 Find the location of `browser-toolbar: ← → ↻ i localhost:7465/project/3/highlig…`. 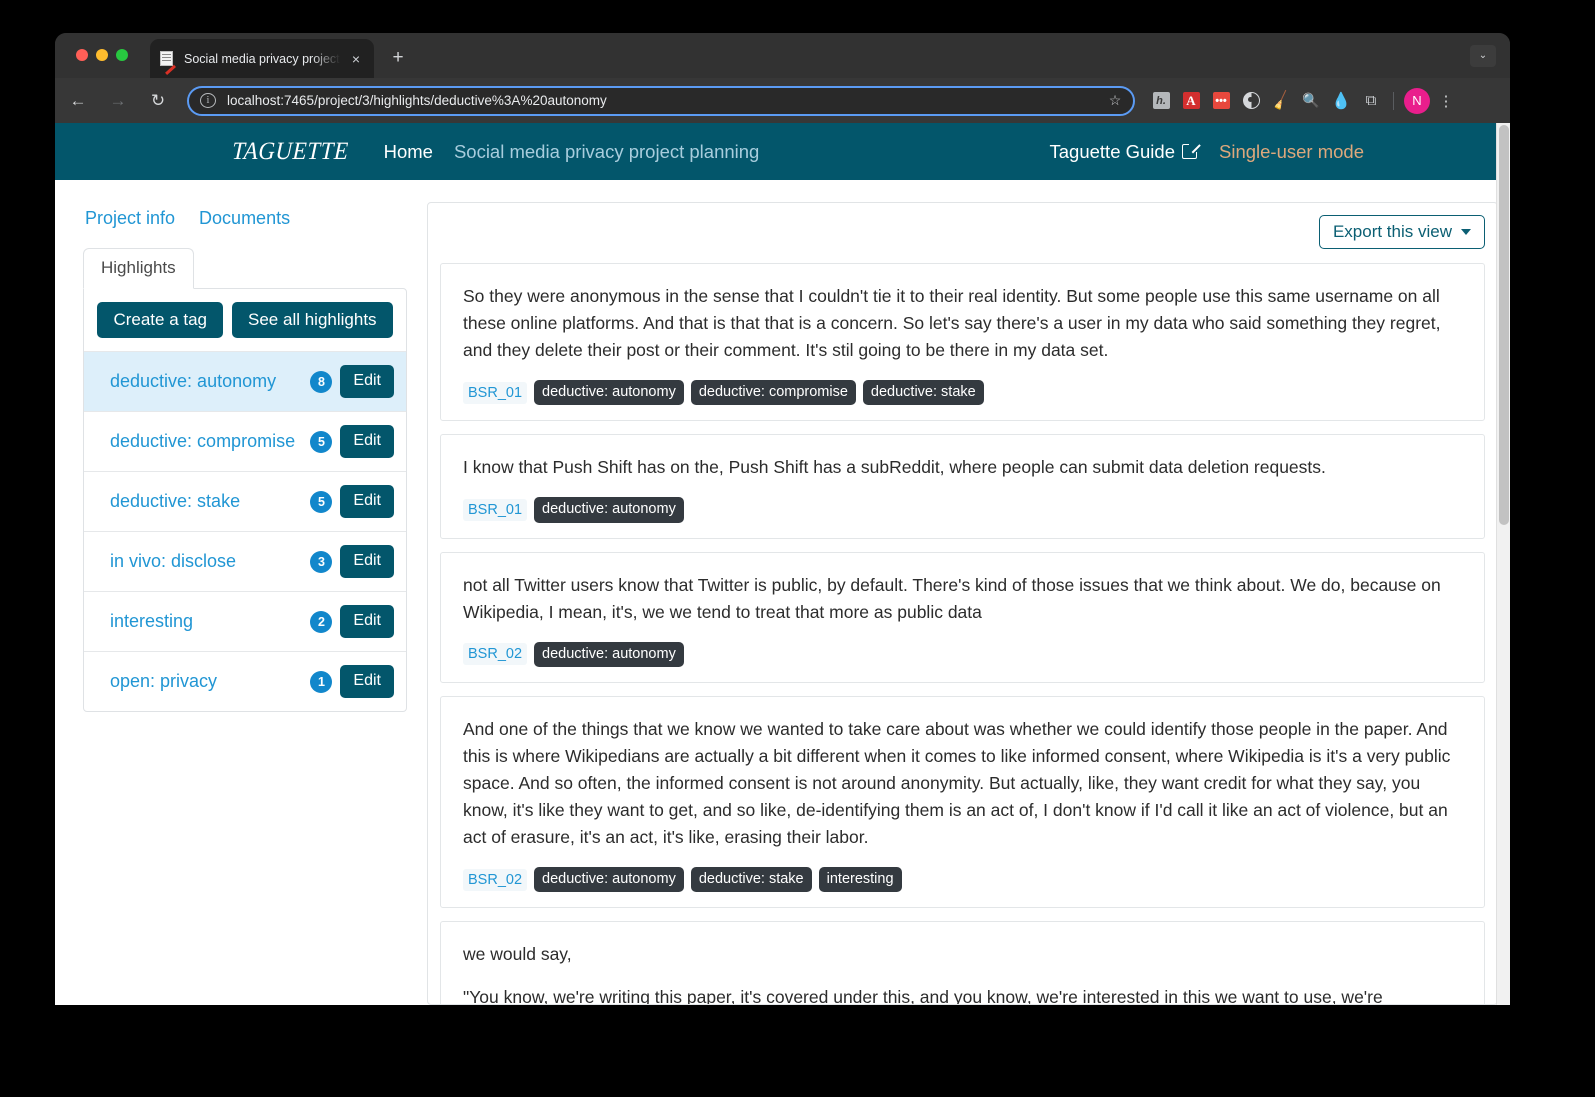

browser-toolbar: ← → ↻ i localhost:7465/project/3/highlig… is located at coordinates (782, 100).